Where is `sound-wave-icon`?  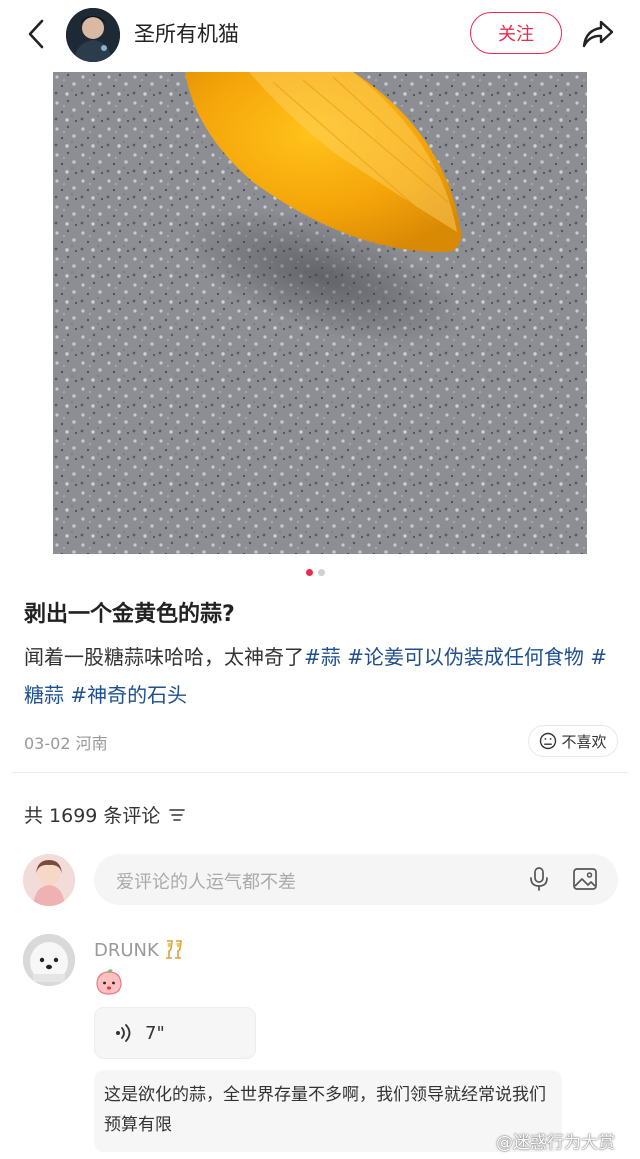
sound-wave-icon is located at coordinates (123, 1033).